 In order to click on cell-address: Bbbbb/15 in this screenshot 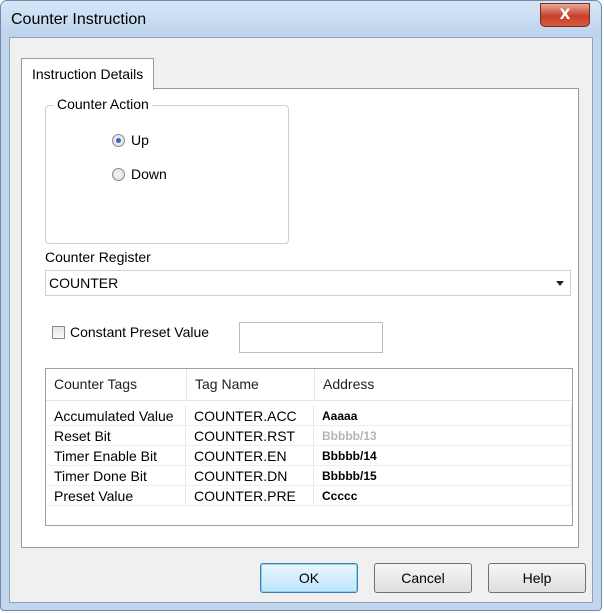, I will do `click(443, 476)`.